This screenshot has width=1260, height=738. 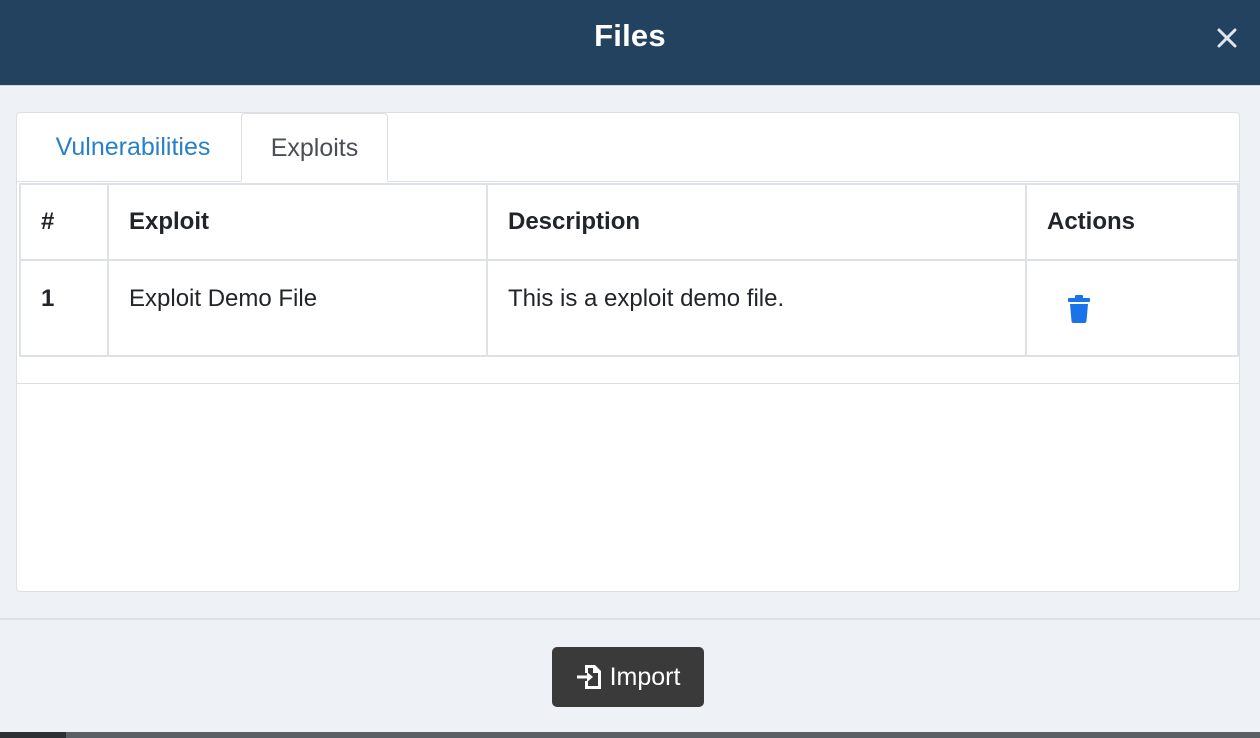 I want to click on table-bottom-divider, so click(x=628, y=383).